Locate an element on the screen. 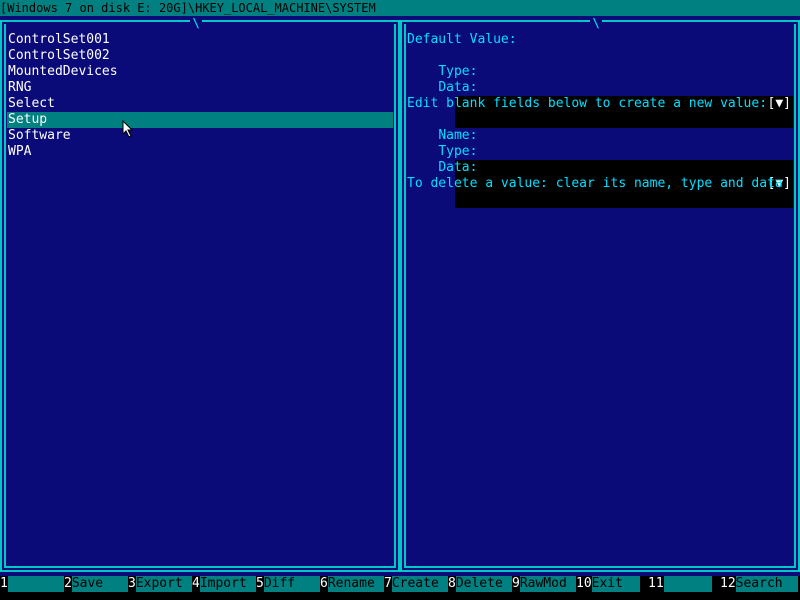 The height and width of the screenshot is (600, 800). fkey-number: 11 is located at coordinates (656, 583).